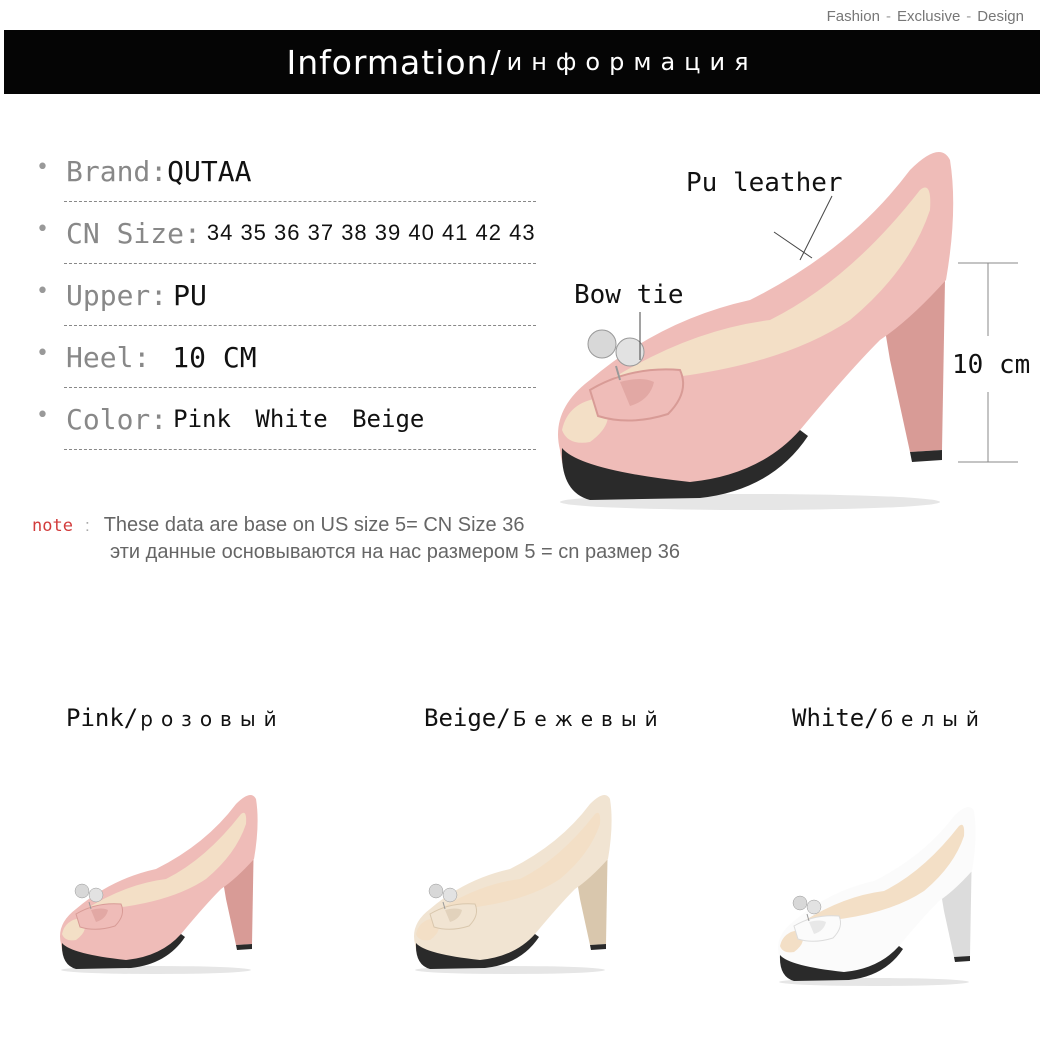  I want to click on variant-name-ru: белый, so click(933, 719).